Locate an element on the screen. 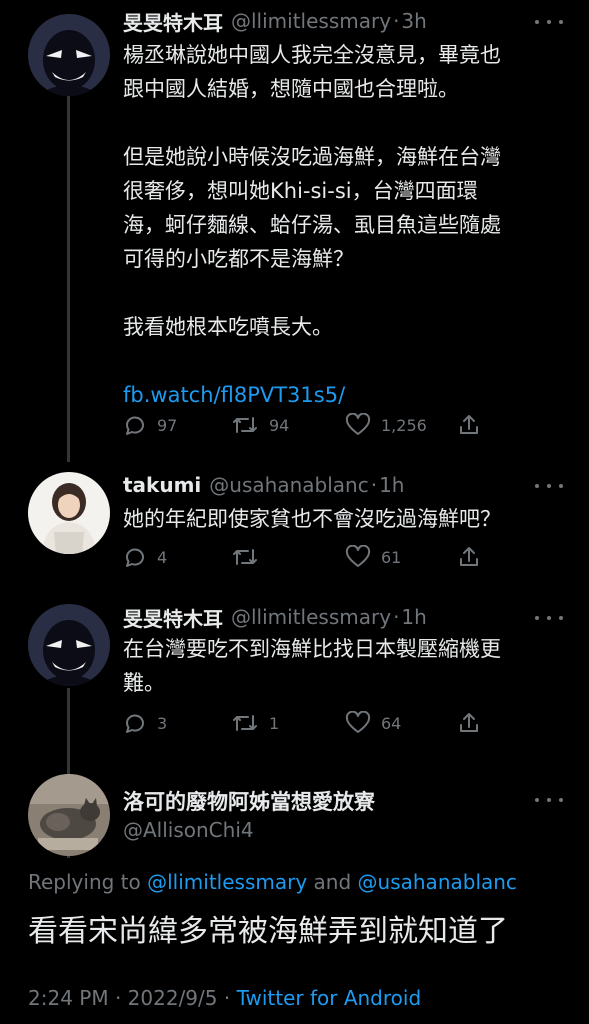 This screenshot has height=1024, width=589. tweet-line: 楊丞琳說她中國人我完全沒意見，畢竟也 is located at coordinates (312, 55).